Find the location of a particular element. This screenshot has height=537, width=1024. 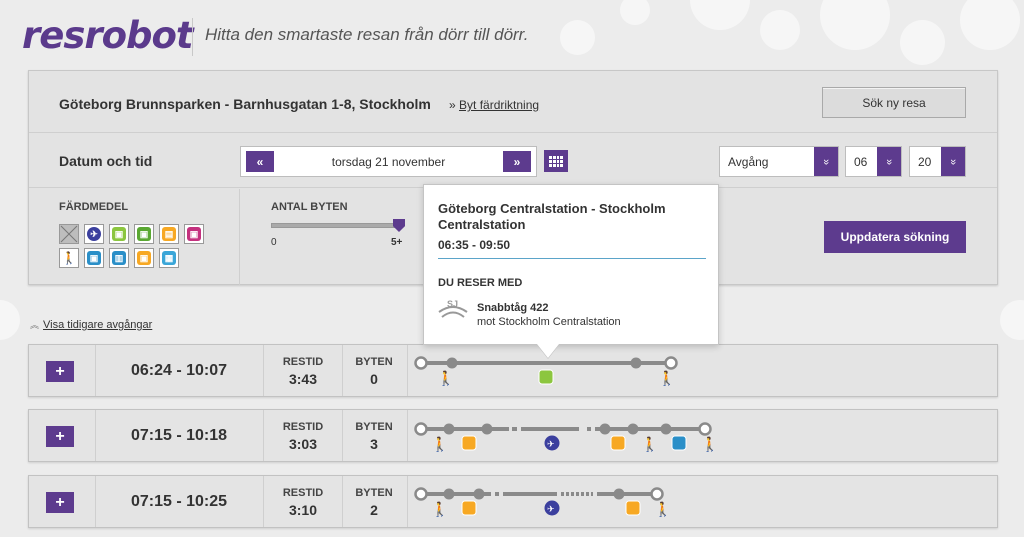

switch-arrow-icon: » is located at coordinates (452, 105).